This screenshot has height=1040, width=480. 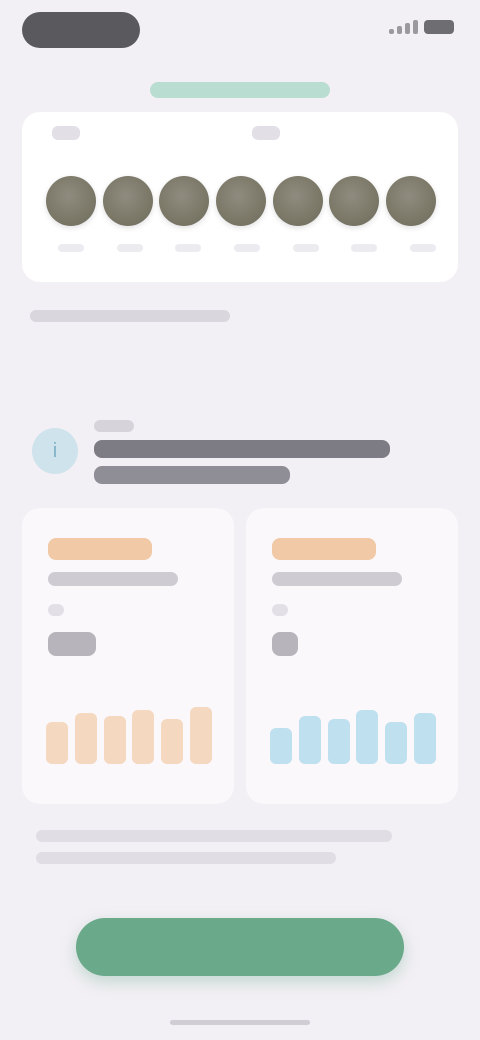 I want to click on footnote, so click(x=214, y=836).